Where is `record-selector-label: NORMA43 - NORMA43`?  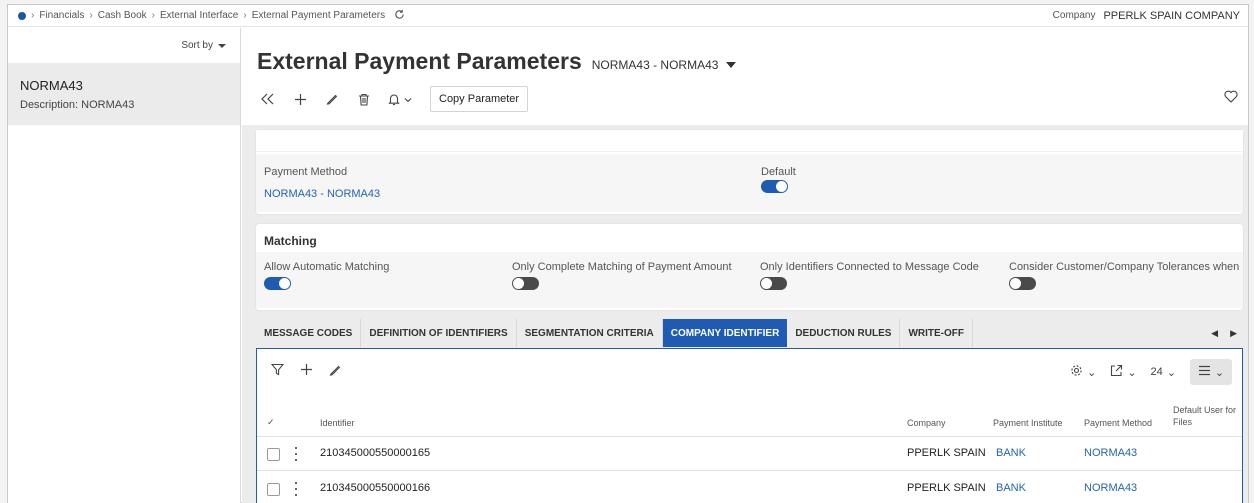 record-selector-label: NORMA43 - NORMA43 is located at coordinates (655, 65).